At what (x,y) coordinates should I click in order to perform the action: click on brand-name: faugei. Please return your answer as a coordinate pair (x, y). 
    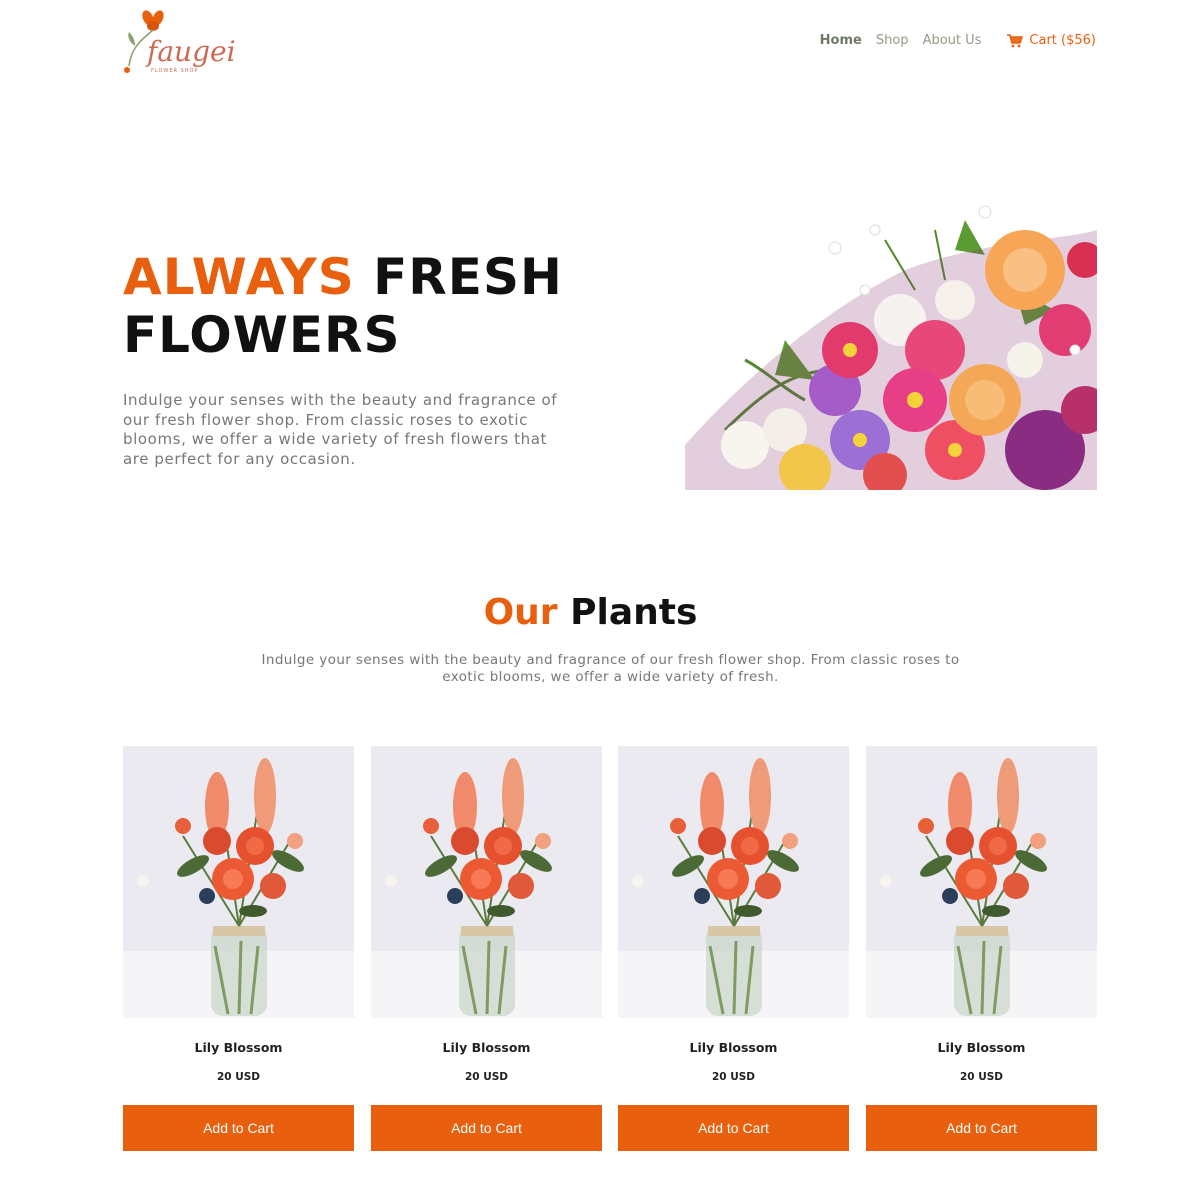
    Looking at the image, I should click on (190, 51).